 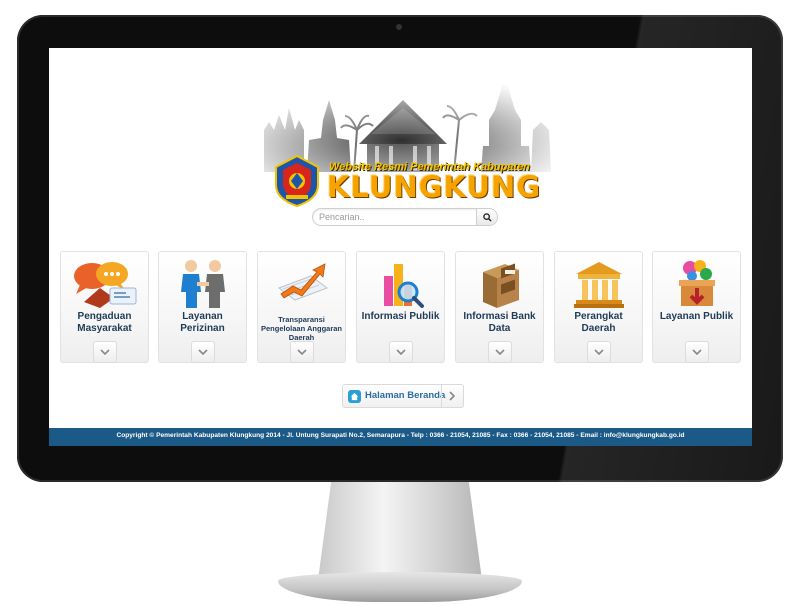 I want to click on handshake-people-icon, so click(x=202, y=284).